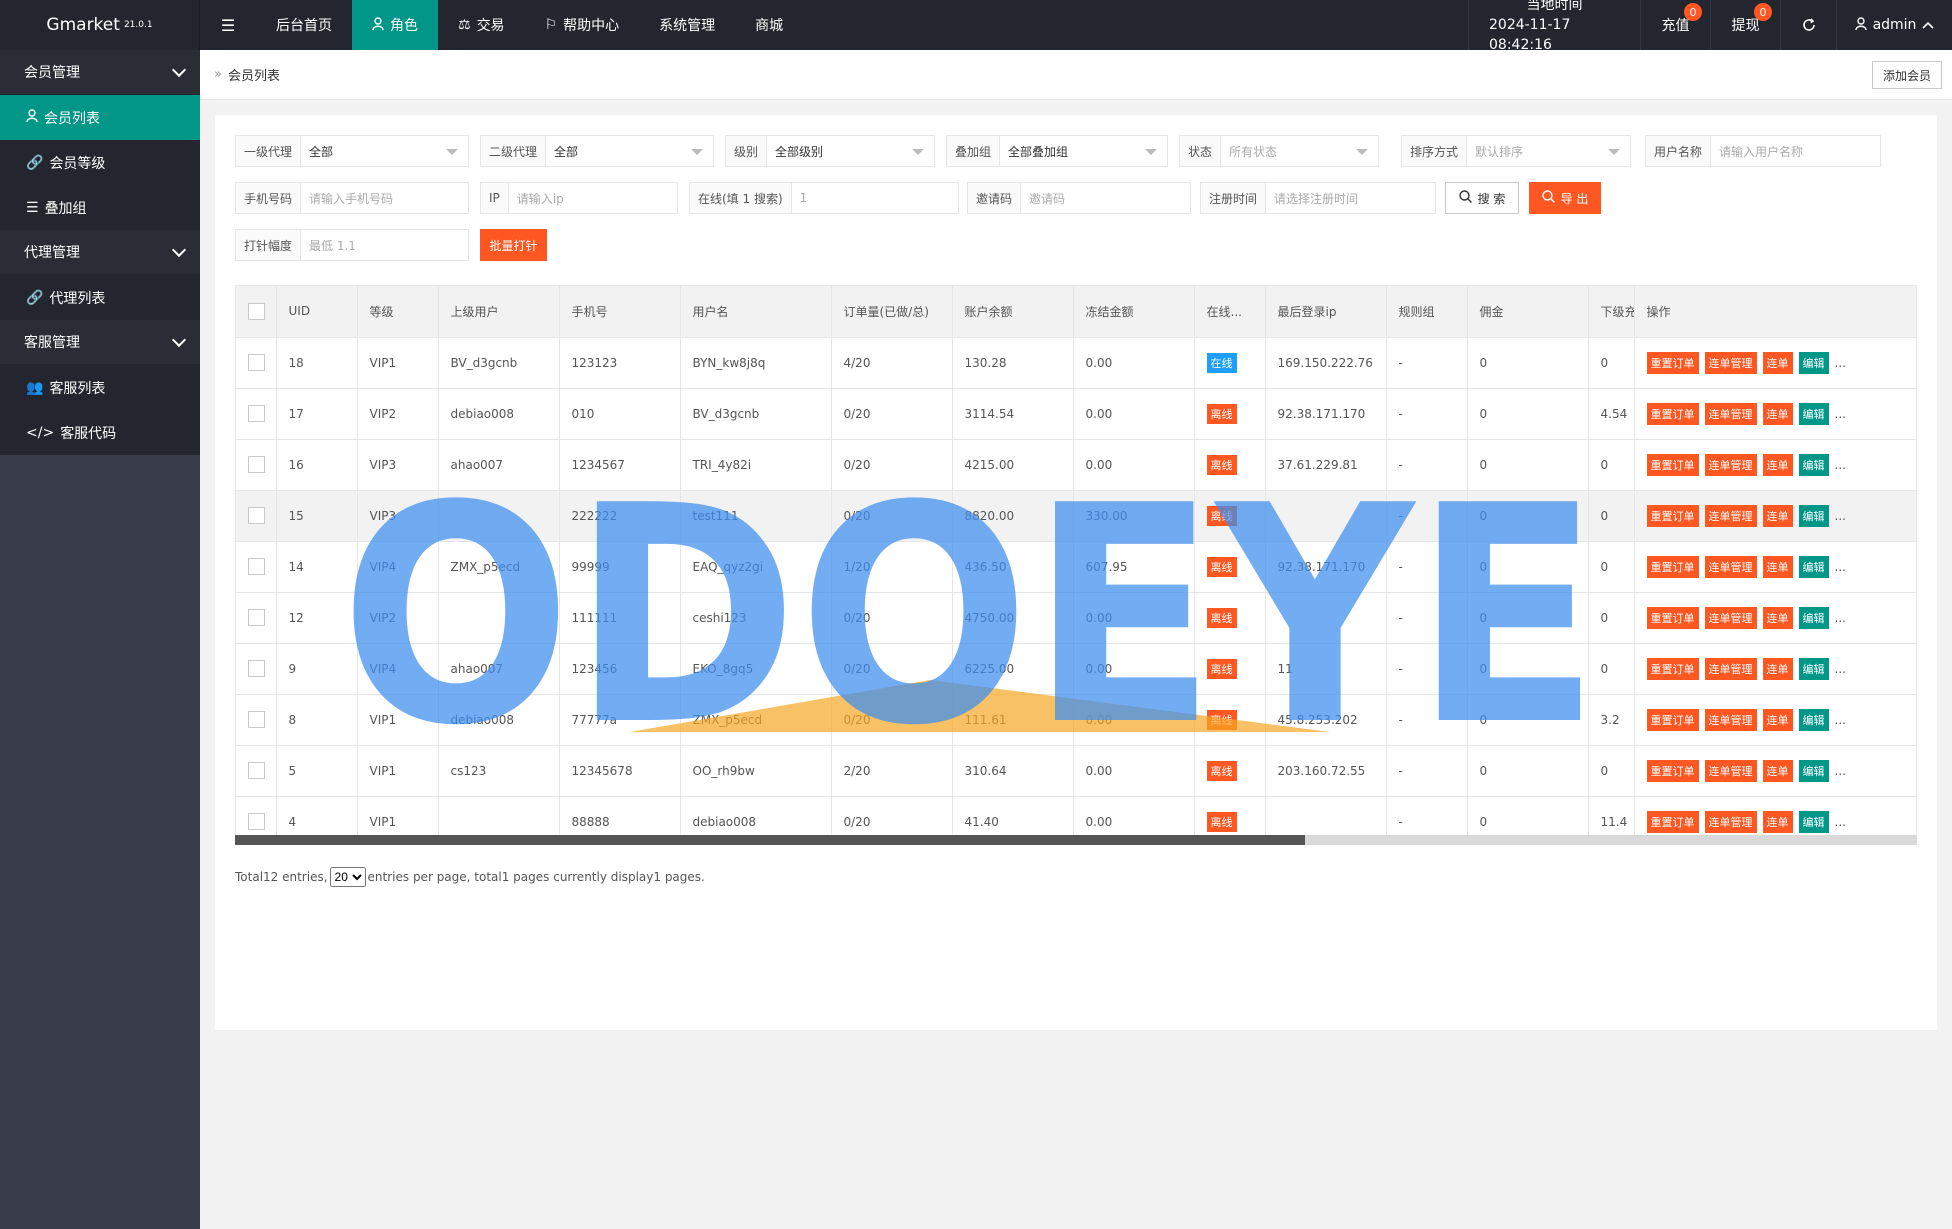  I want to click on needle-field: 打针幅度 最低 1.1, so click(352, 245).